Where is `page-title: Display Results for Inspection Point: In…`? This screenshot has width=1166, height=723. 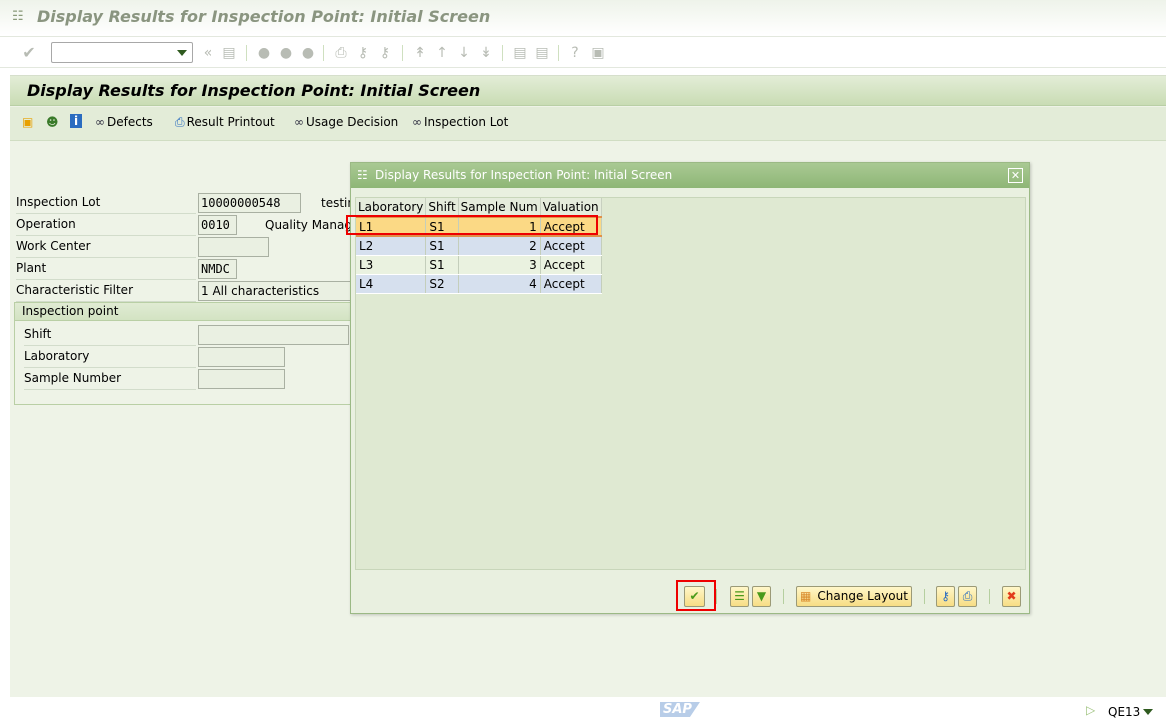
page-title: Display Results for Inspection Point: In… is located at coordinates (254, 90).